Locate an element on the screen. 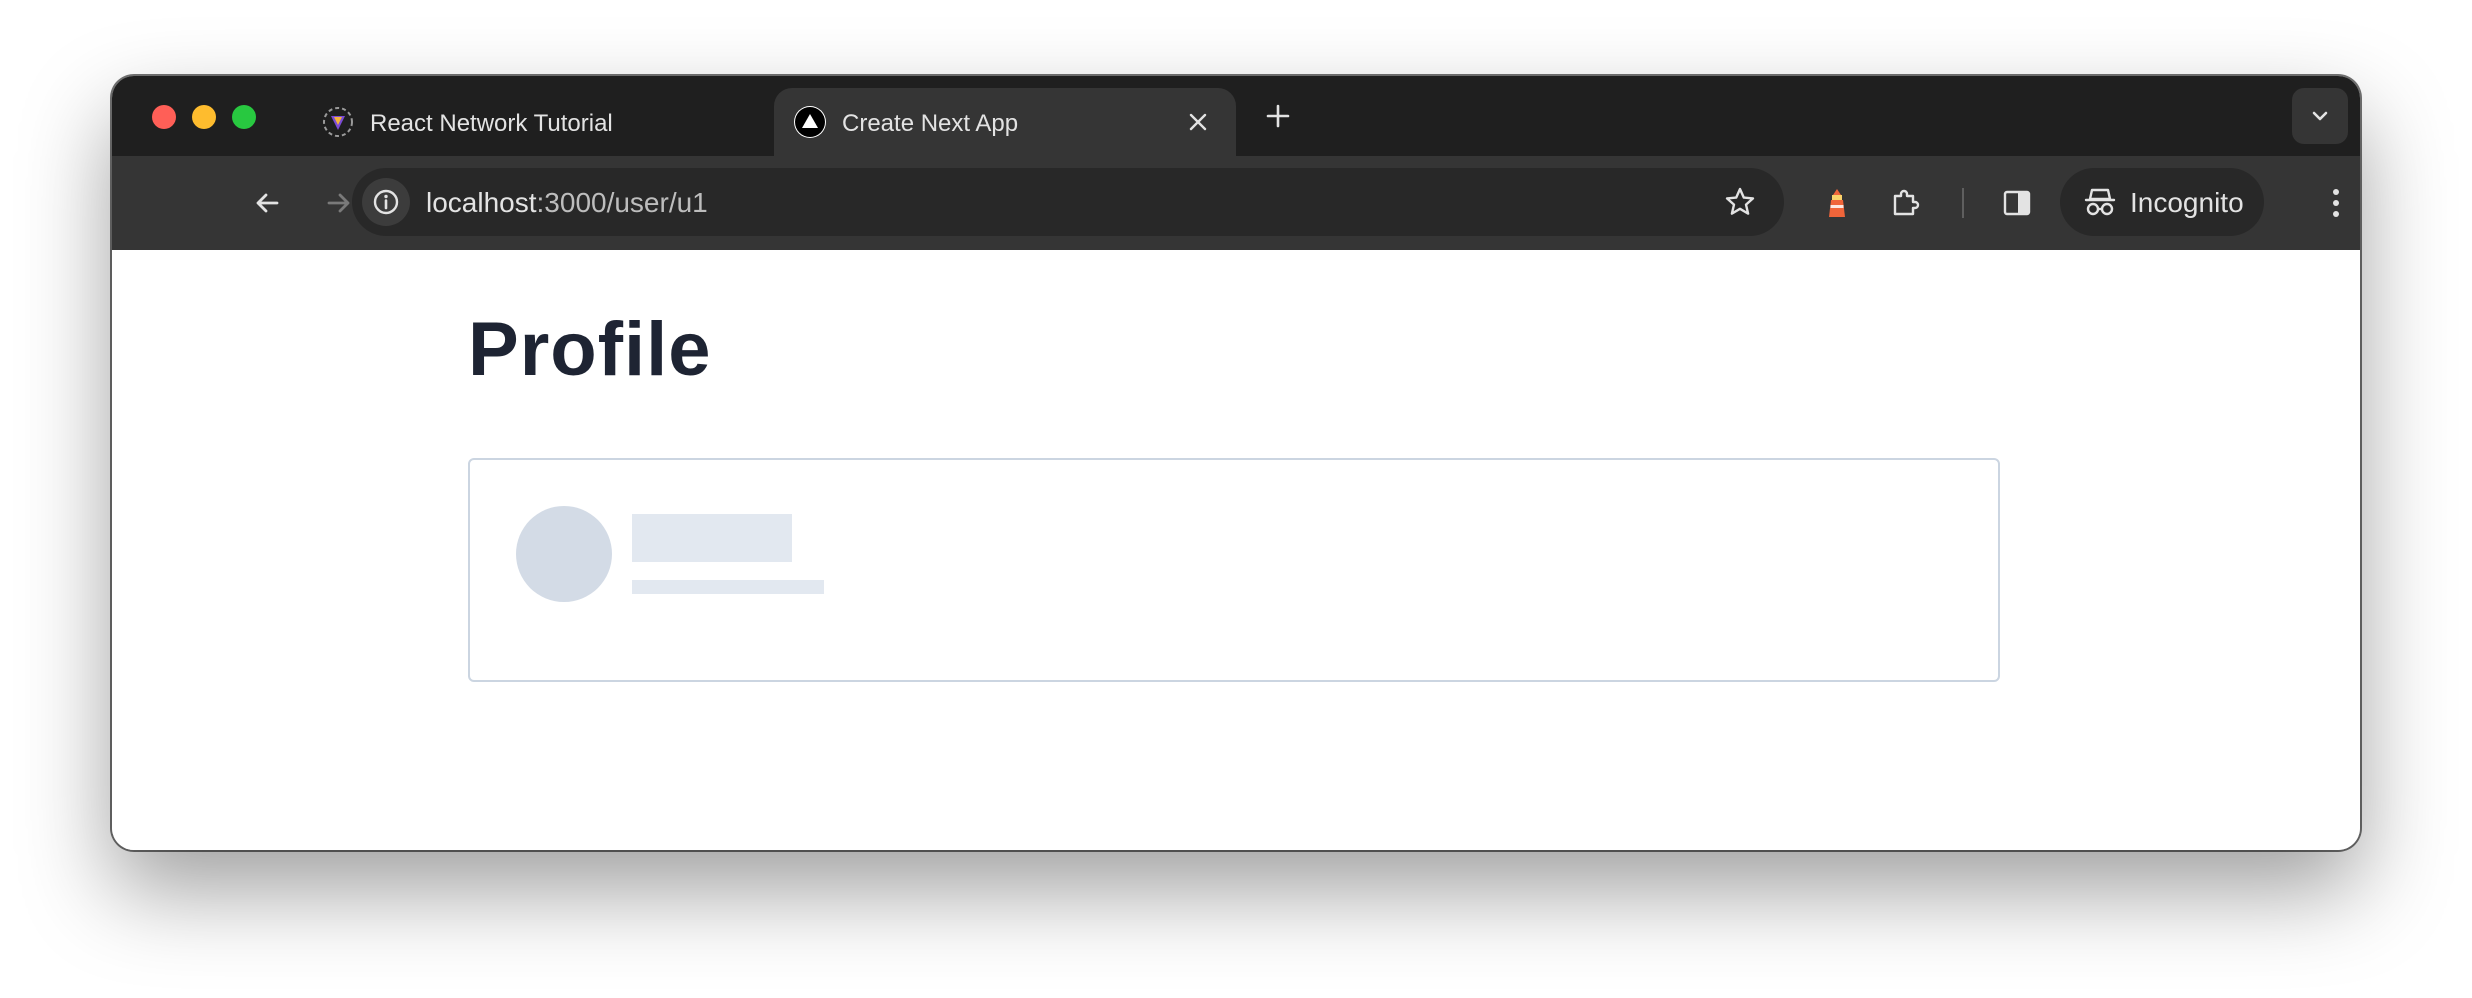  lighthouse-extension-icon is located at coordinates (1837, 203).